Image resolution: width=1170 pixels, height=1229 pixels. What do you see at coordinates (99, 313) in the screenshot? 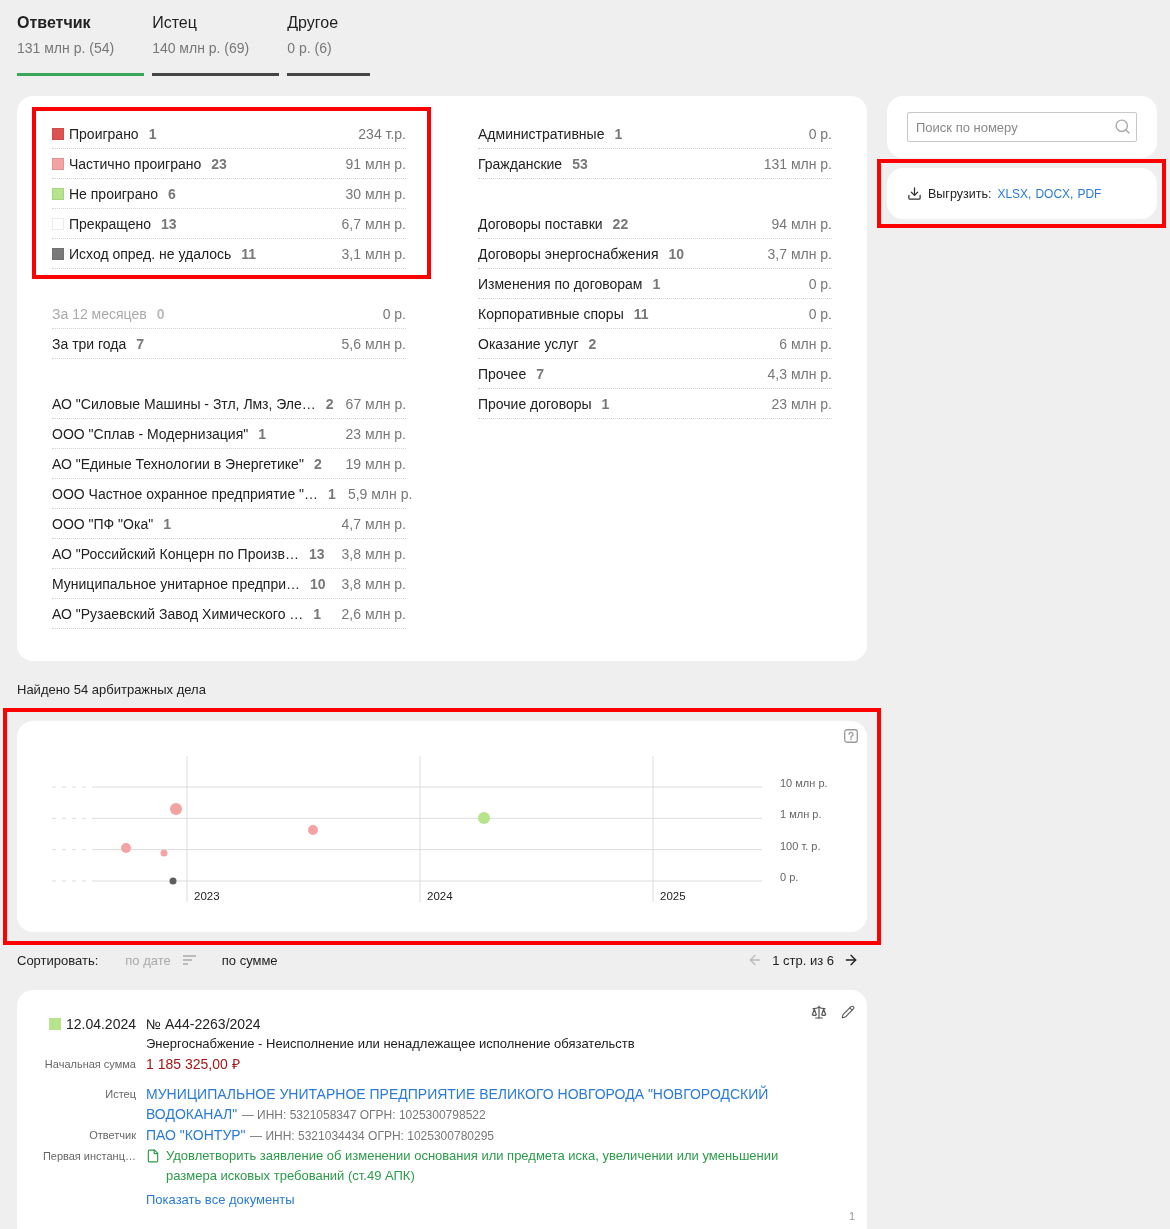
I see `filter-label: За 12 месяцев` at bounding box center [99, 313].